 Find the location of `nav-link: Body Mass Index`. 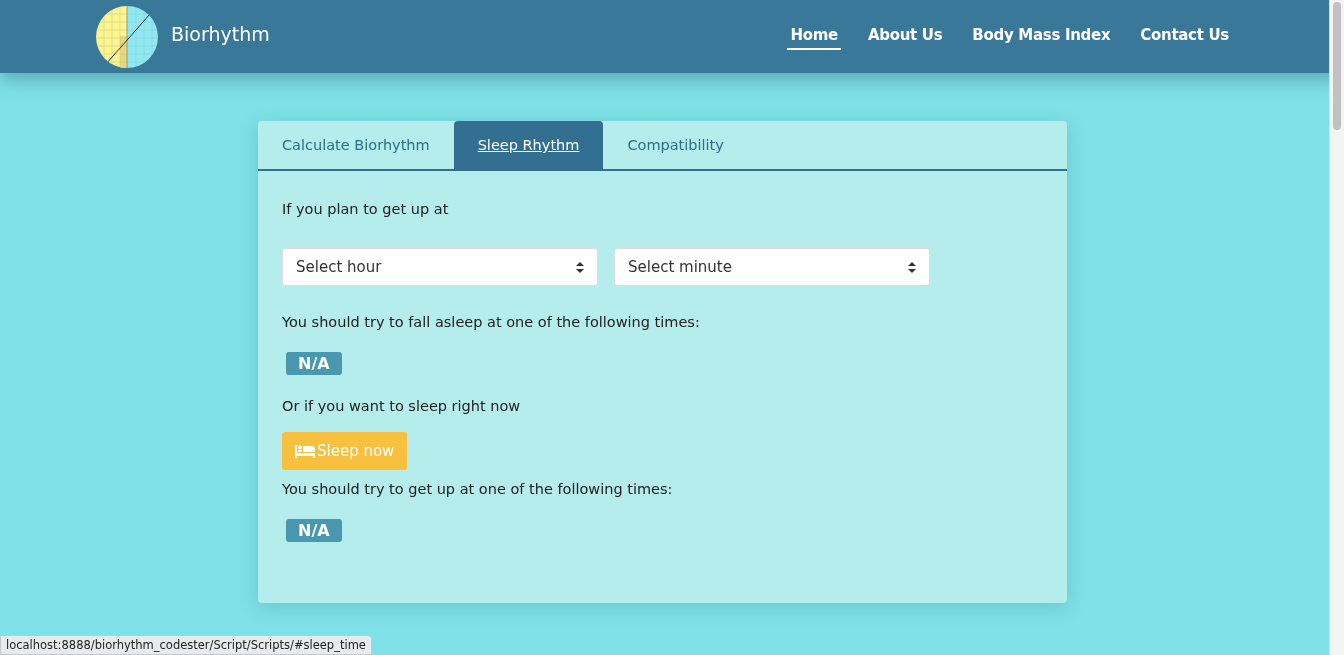

nav-link: Body Mass Index is located at coordinates (1041, 35).